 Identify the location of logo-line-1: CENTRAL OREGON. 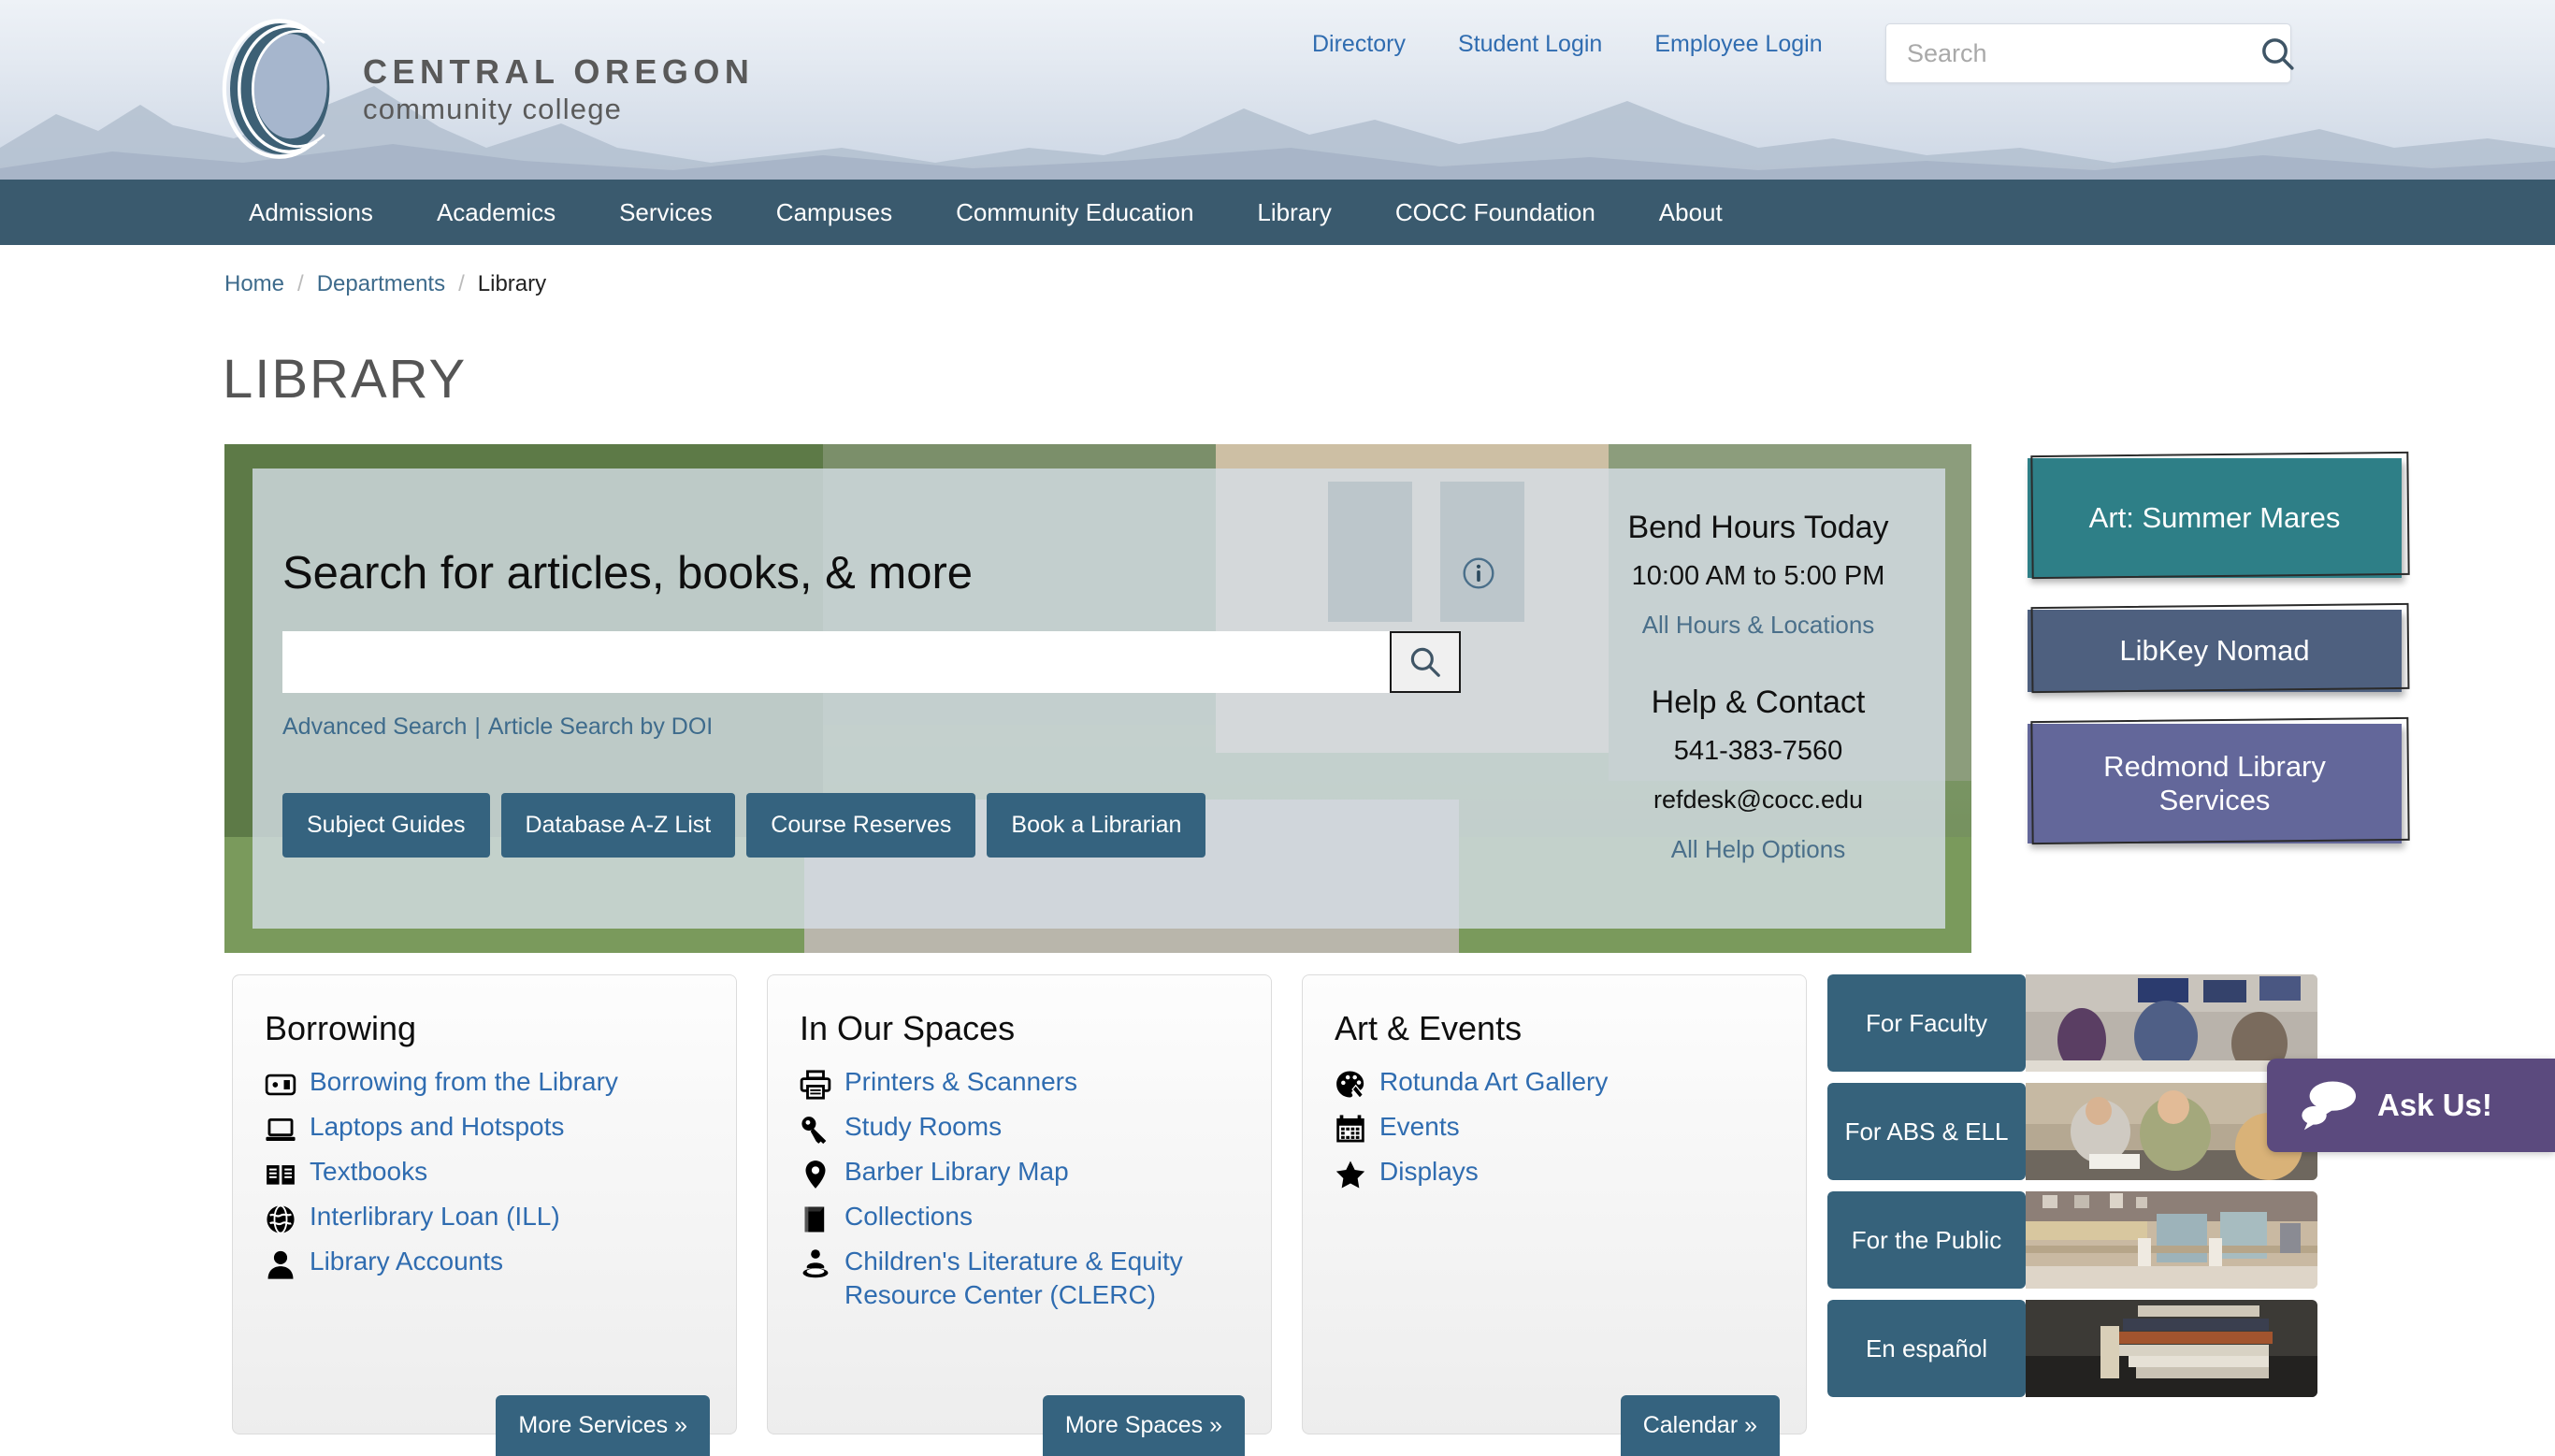
(559, 71).